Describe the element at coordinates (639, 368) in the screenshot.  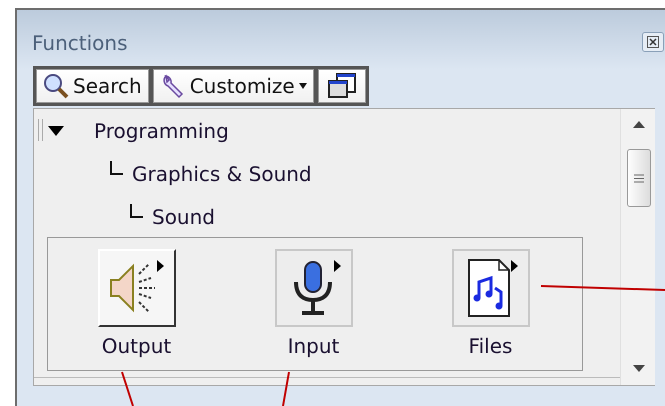
I see `scroll-down-icon` at that location.